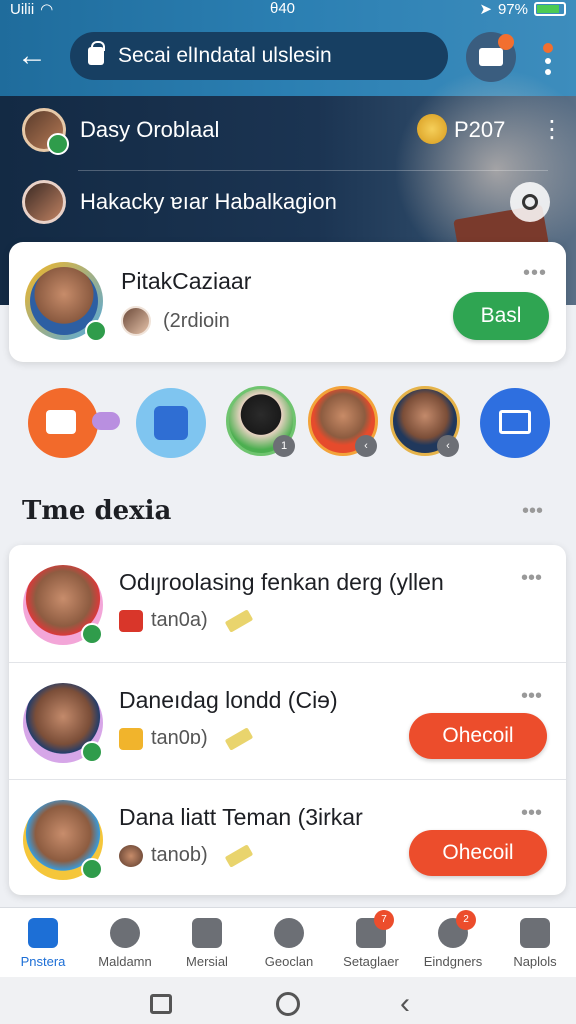 The height and width of the screenshot is (1024, 576). I want to click on search-icon, so click(530, 202).